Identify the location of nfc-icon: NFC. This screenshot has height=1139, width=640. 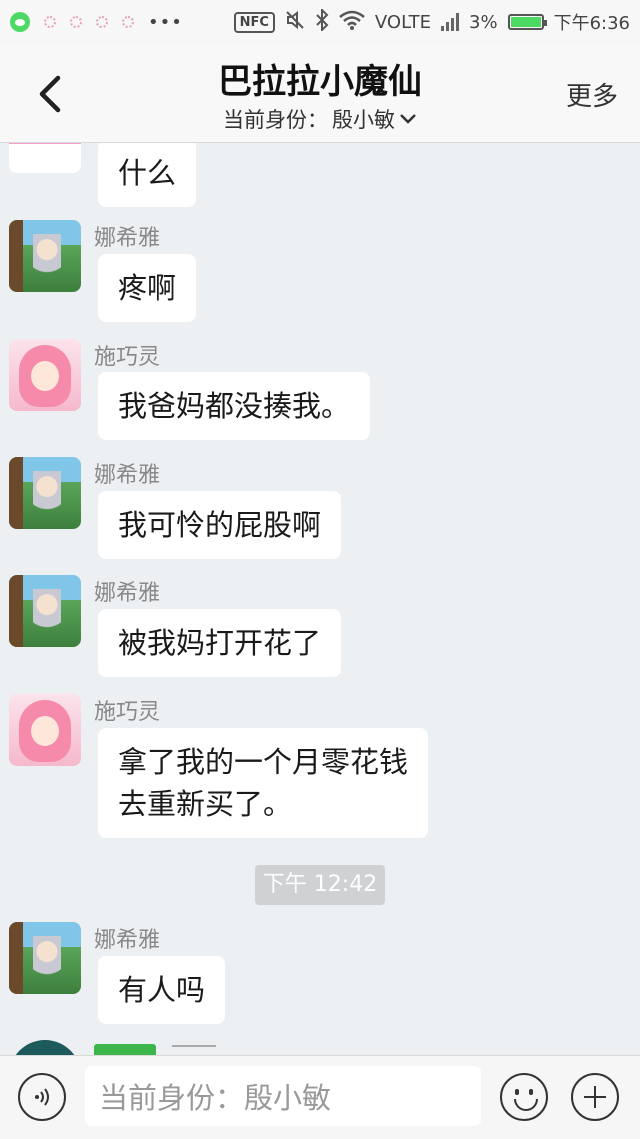
(254, 22).